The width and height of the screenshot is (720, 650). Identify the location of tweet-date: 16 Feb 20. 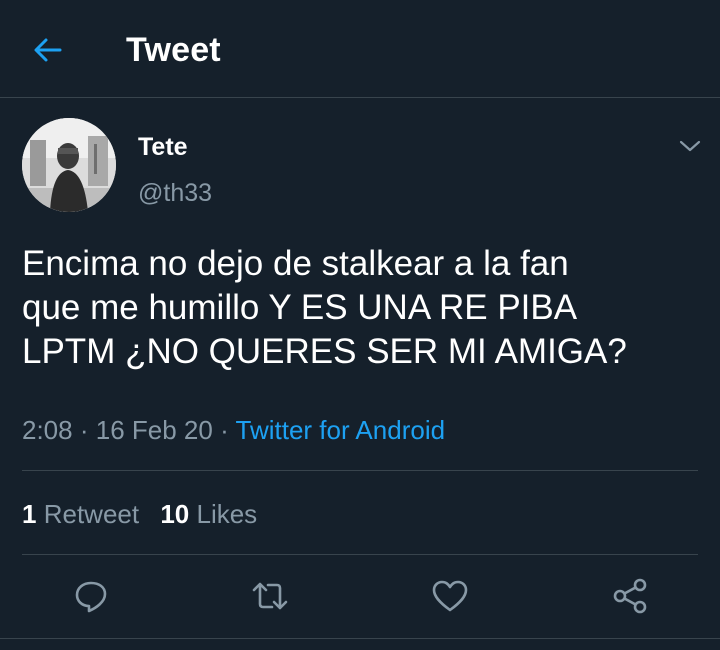
(154, 430).